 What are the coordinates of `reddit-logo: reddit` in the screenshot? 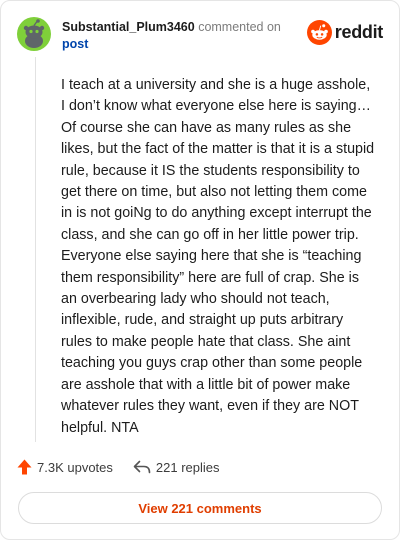 It's located at (345, 32).